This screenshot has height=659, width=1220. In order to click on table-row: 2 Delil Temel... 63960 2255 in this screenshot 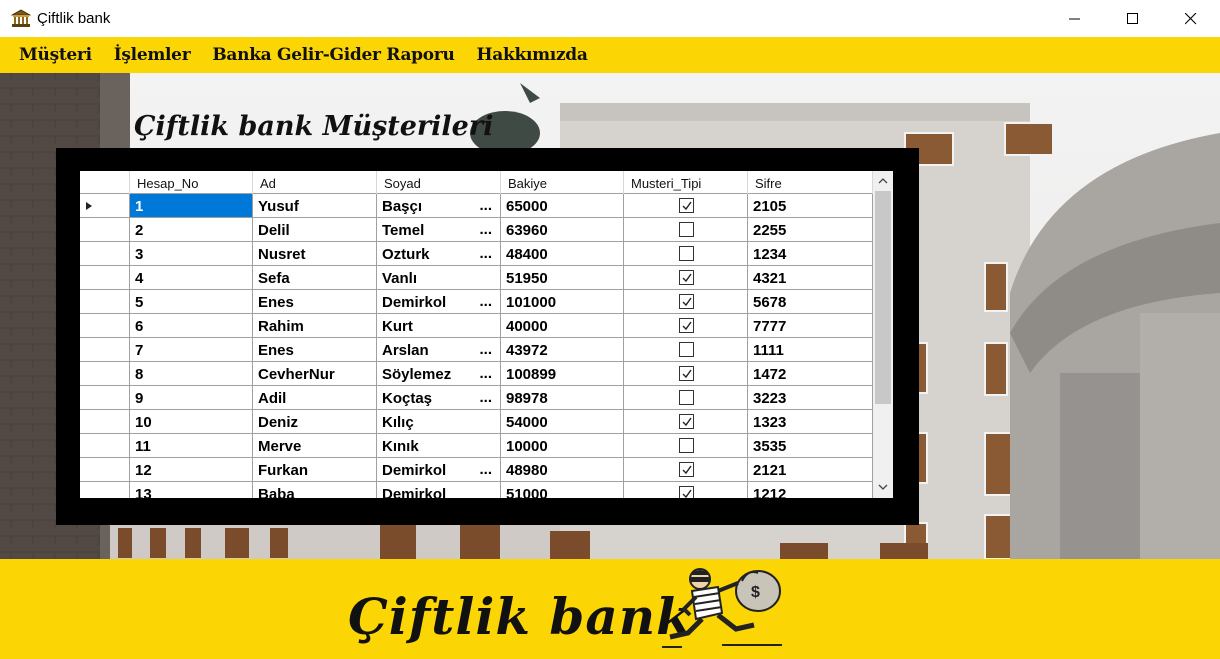, I will do `click(476, 230)`.